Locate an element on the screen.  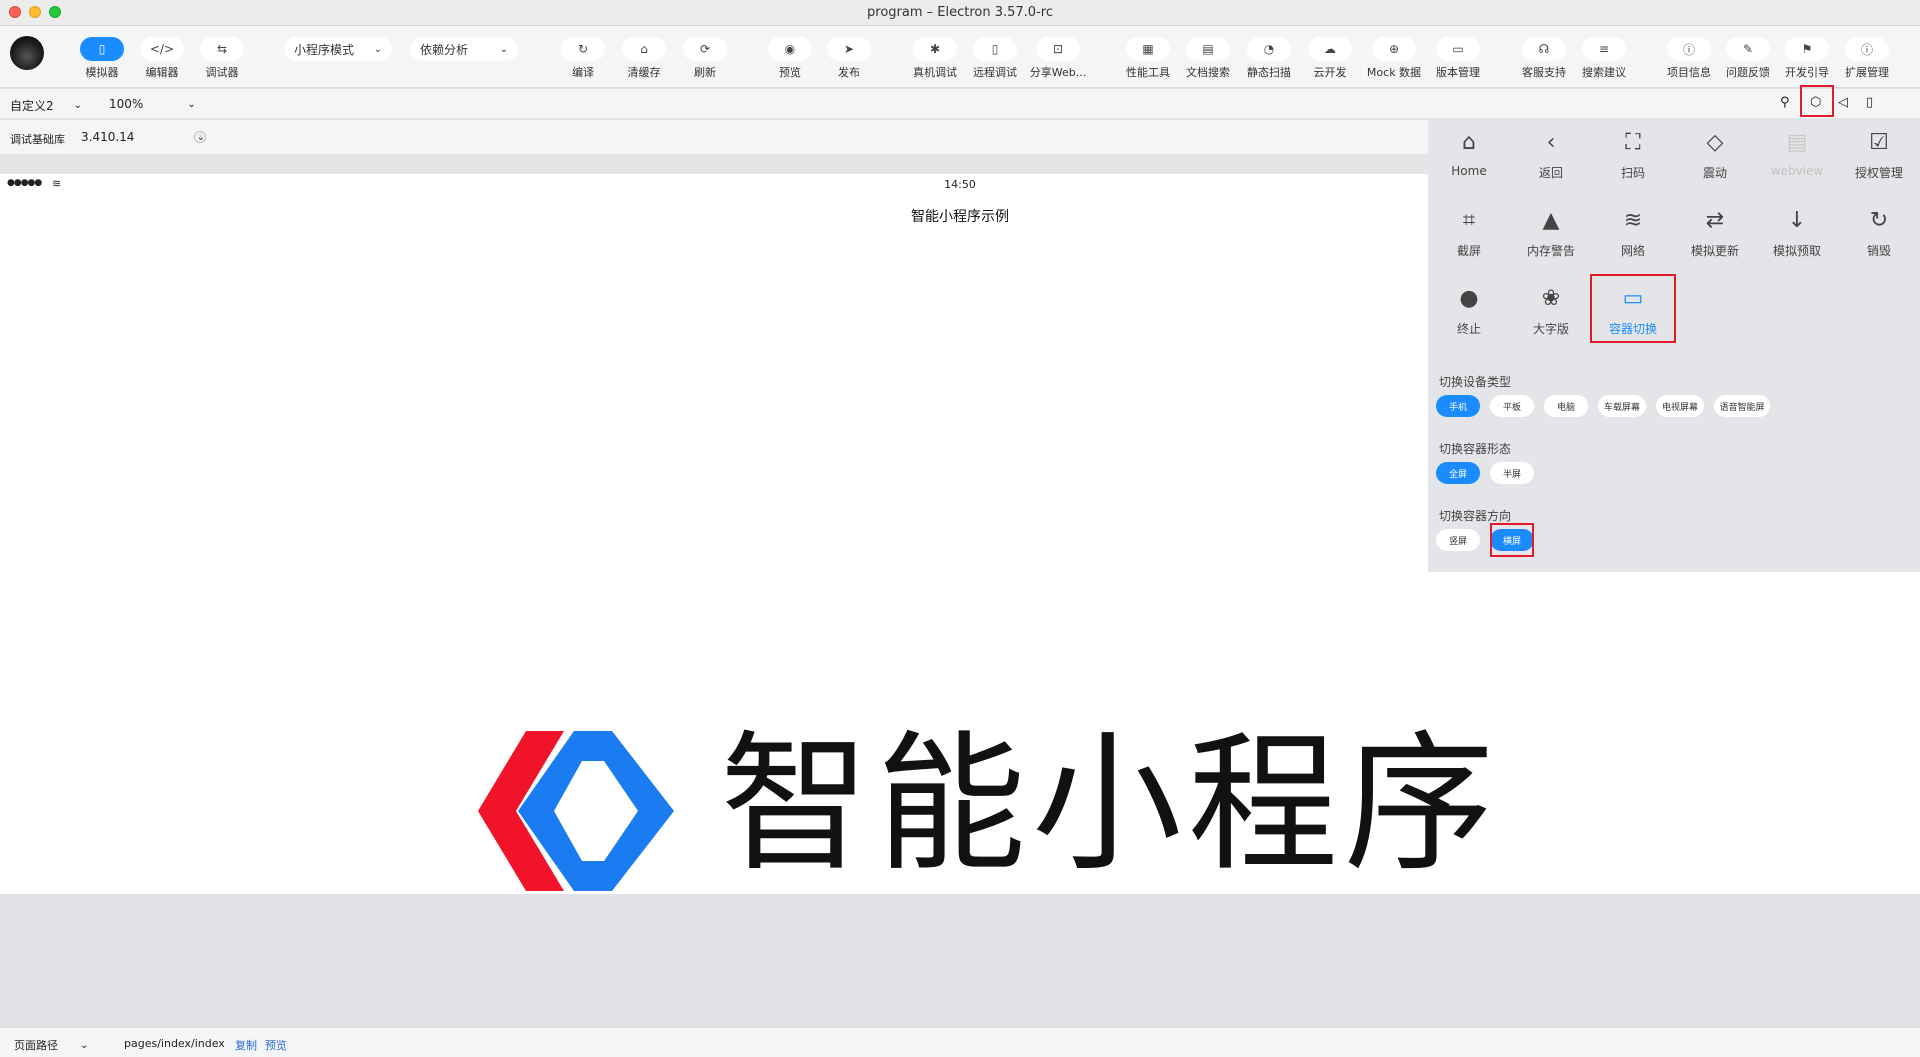
panel-item: ❀ 大字版 is located at coordinates (1551, 310).